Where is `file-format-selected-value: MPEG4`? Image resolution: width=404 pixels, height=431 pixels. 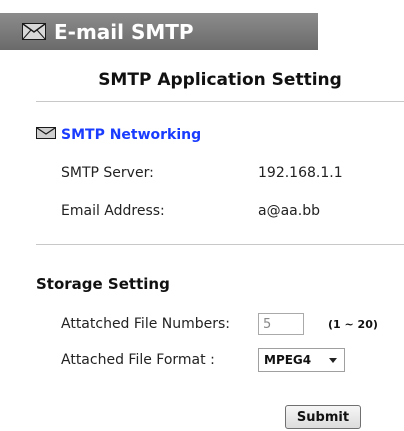
file-format-selected-value: MPEG4 is located at coordinates (288, 360).